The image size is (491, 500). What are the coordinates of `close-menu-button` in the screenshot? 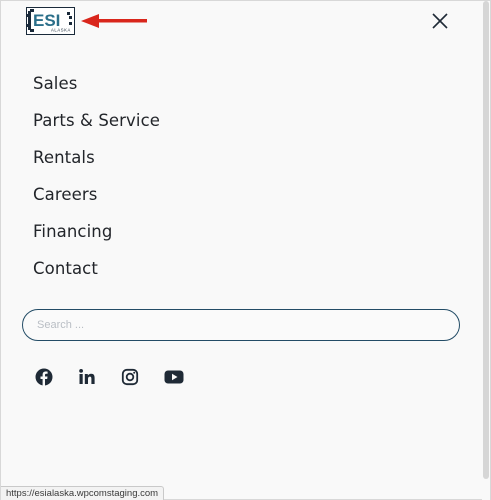 It's located at (440, 21).